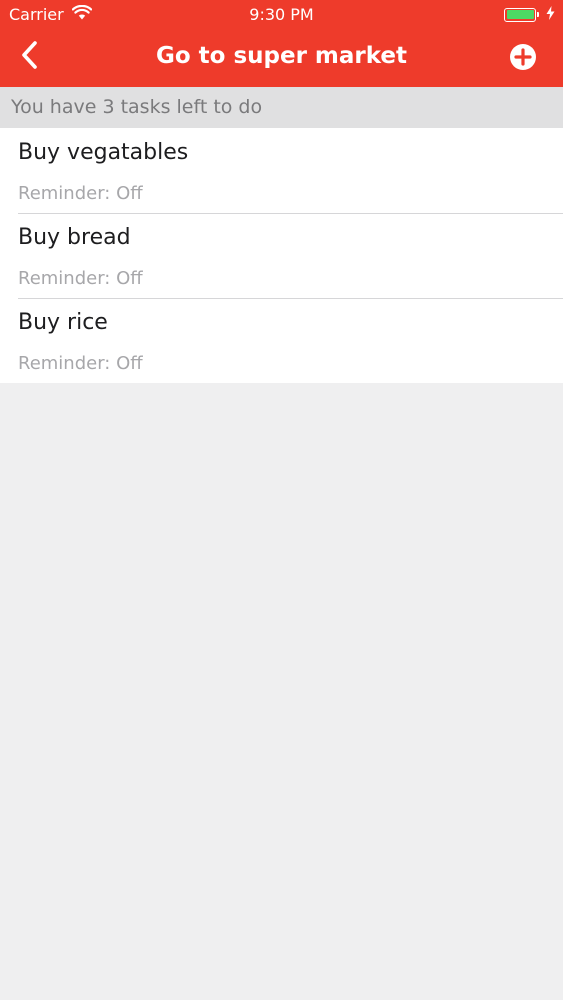  I want to click on chevron-left-icon, so click(29, 57).